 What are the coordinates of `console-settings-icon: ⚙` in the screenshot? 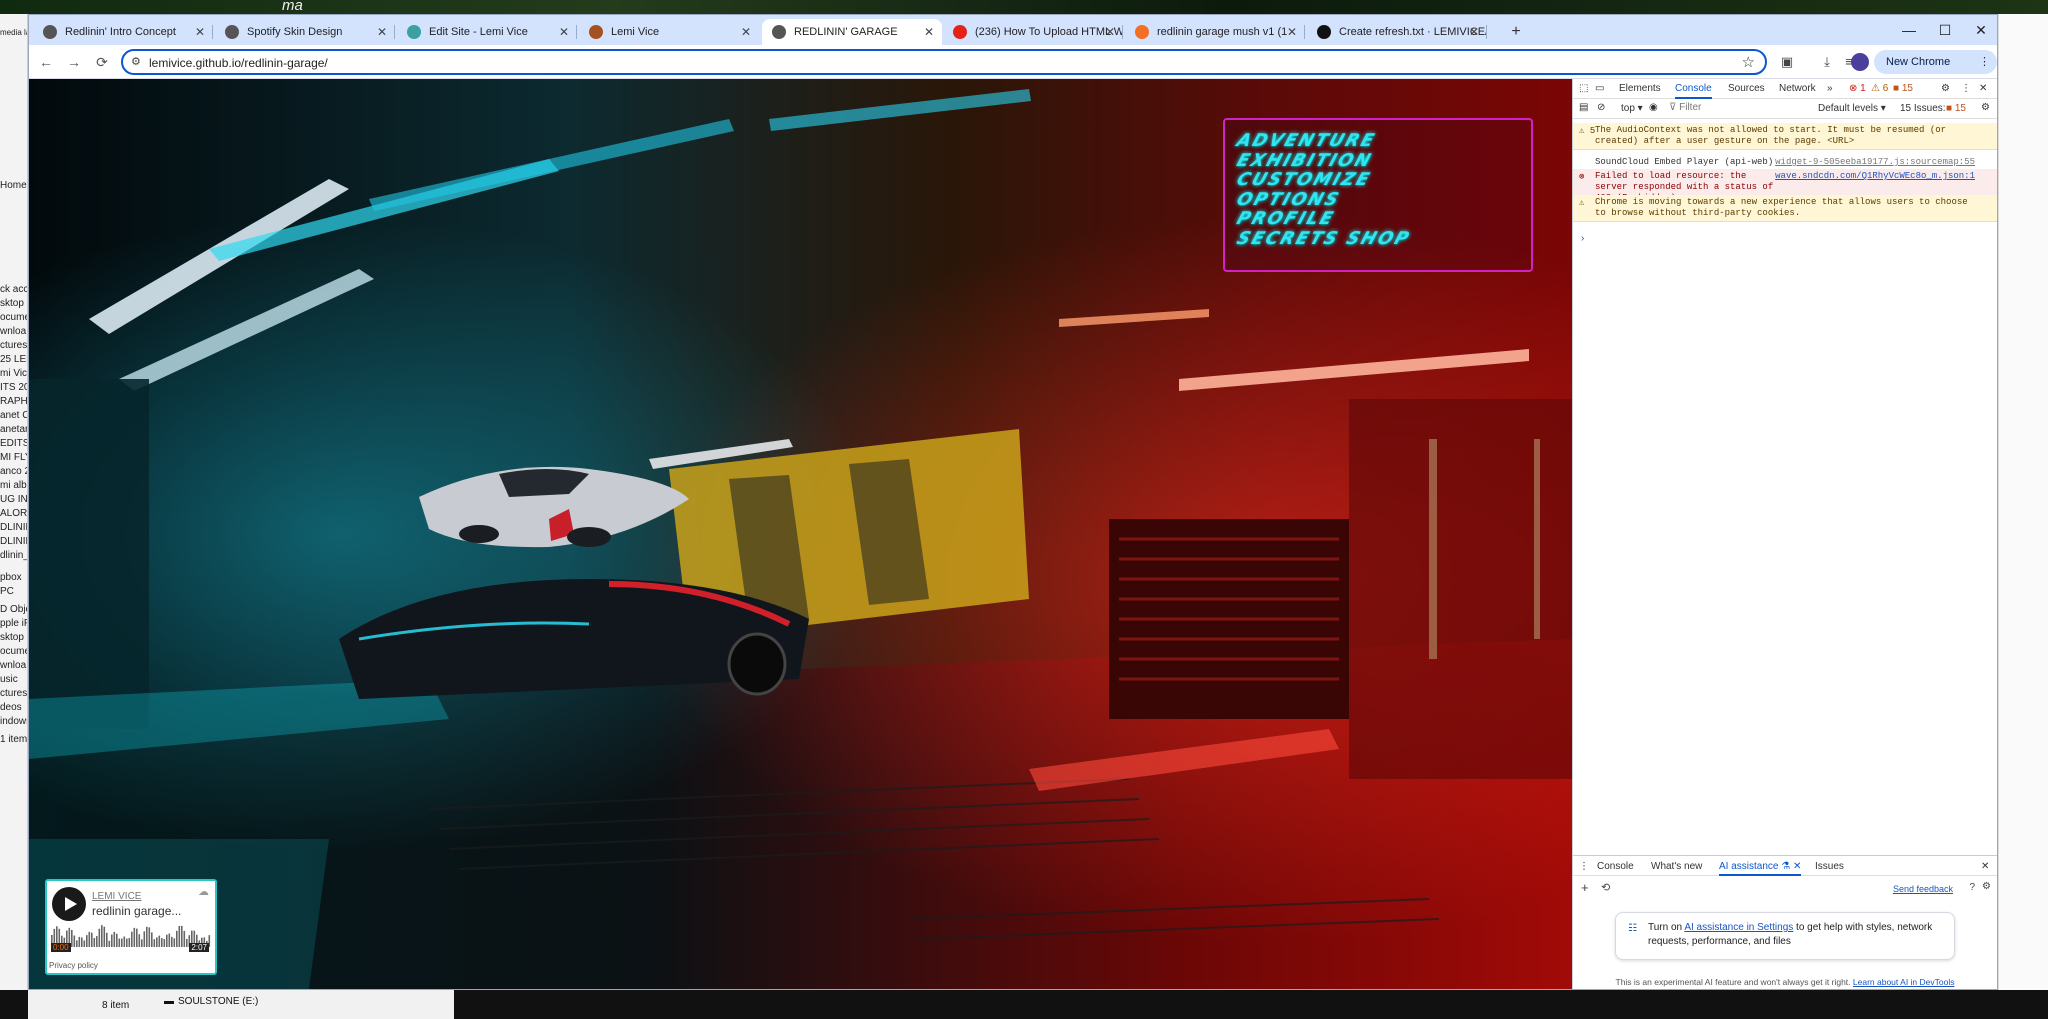 It's located at (1985, 107).